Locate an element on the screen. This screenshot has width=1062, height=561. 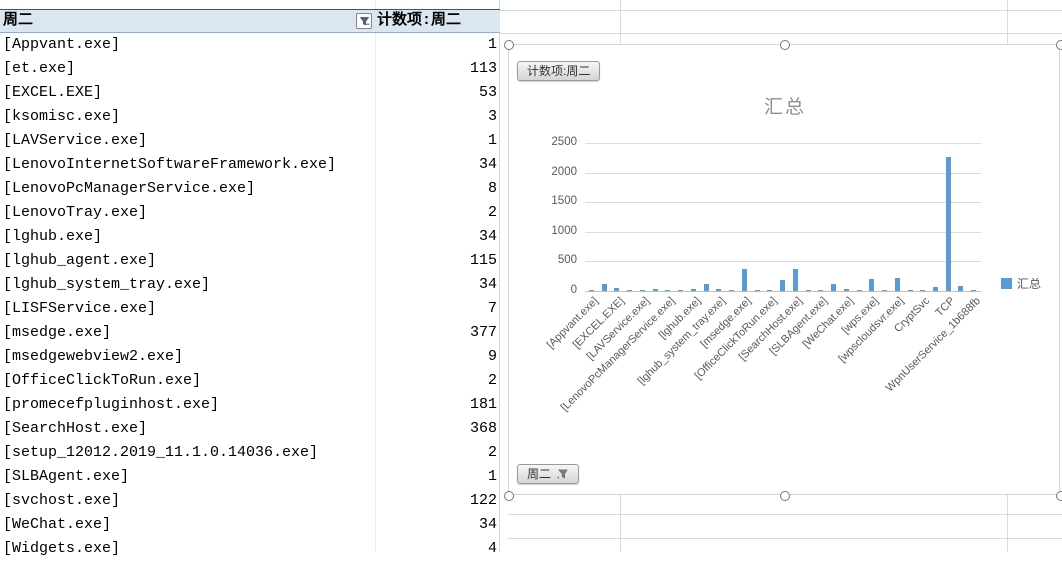
y-axis-tick-label: 0 is located at coordinates (573, 290).